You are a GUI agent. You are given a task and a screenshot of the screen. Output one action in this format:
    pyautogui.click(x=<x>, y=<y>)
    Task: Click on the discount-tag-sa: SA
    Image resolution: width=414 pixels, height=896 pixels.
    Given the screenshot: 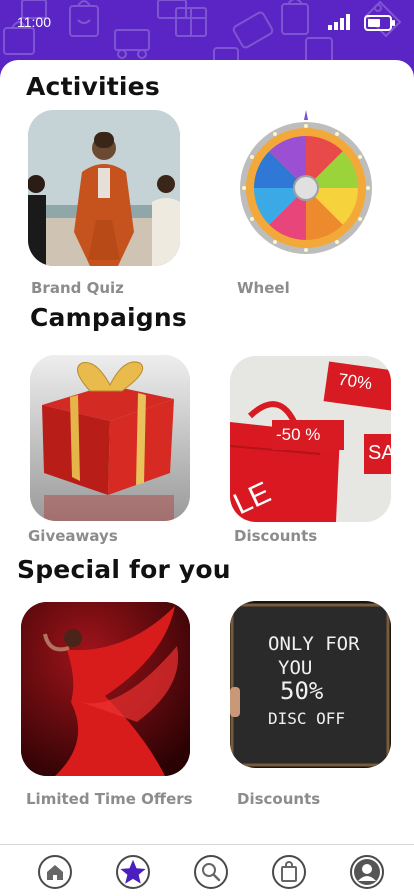 What is the action you would take?
    pyautogui.click(x=379, y=453)
    